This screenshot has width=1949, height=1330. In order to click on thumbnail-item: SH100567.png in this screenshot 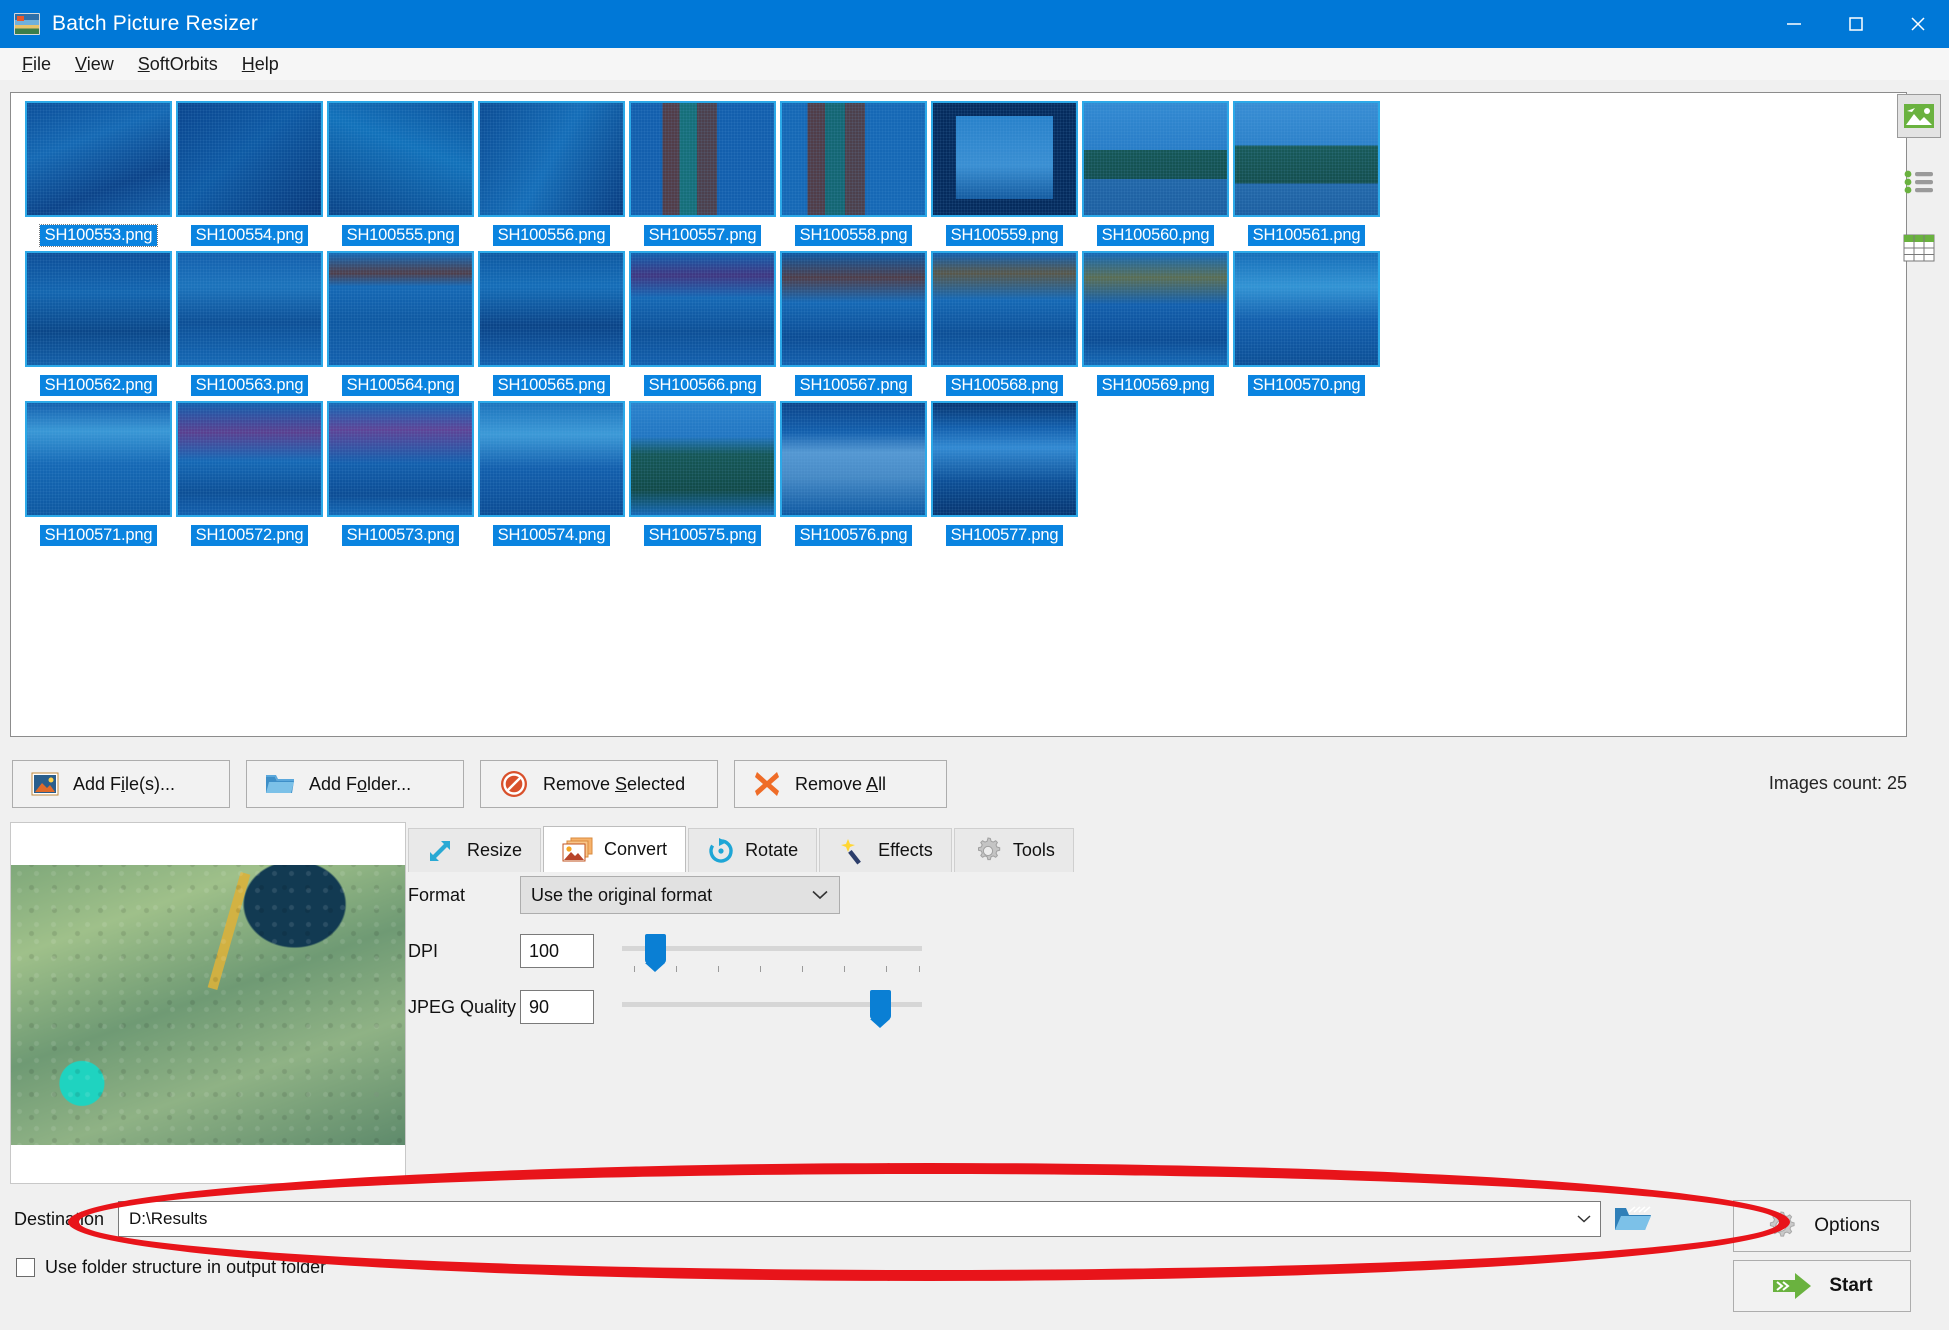, I will do `click(853, 323)`.